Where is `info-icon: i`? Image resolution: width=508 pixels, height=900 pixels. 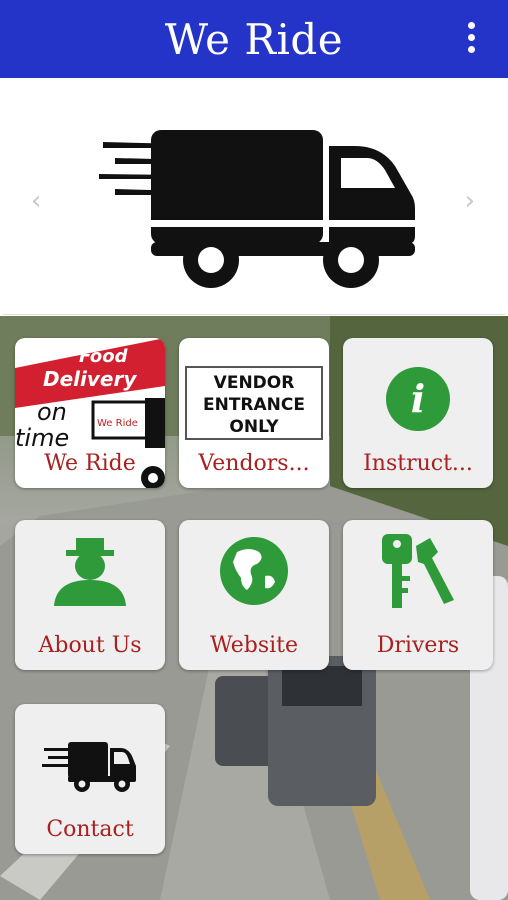
info-icon: i is located at coordinates (418, 399).